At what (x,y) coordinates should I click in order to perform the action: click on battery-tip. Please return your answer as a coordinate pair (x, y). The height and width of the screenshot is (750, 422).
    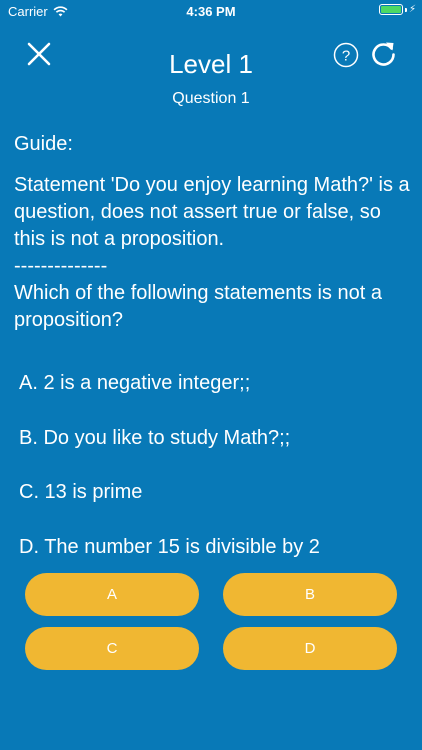
    Looking at the image, I should click on (405, 9).